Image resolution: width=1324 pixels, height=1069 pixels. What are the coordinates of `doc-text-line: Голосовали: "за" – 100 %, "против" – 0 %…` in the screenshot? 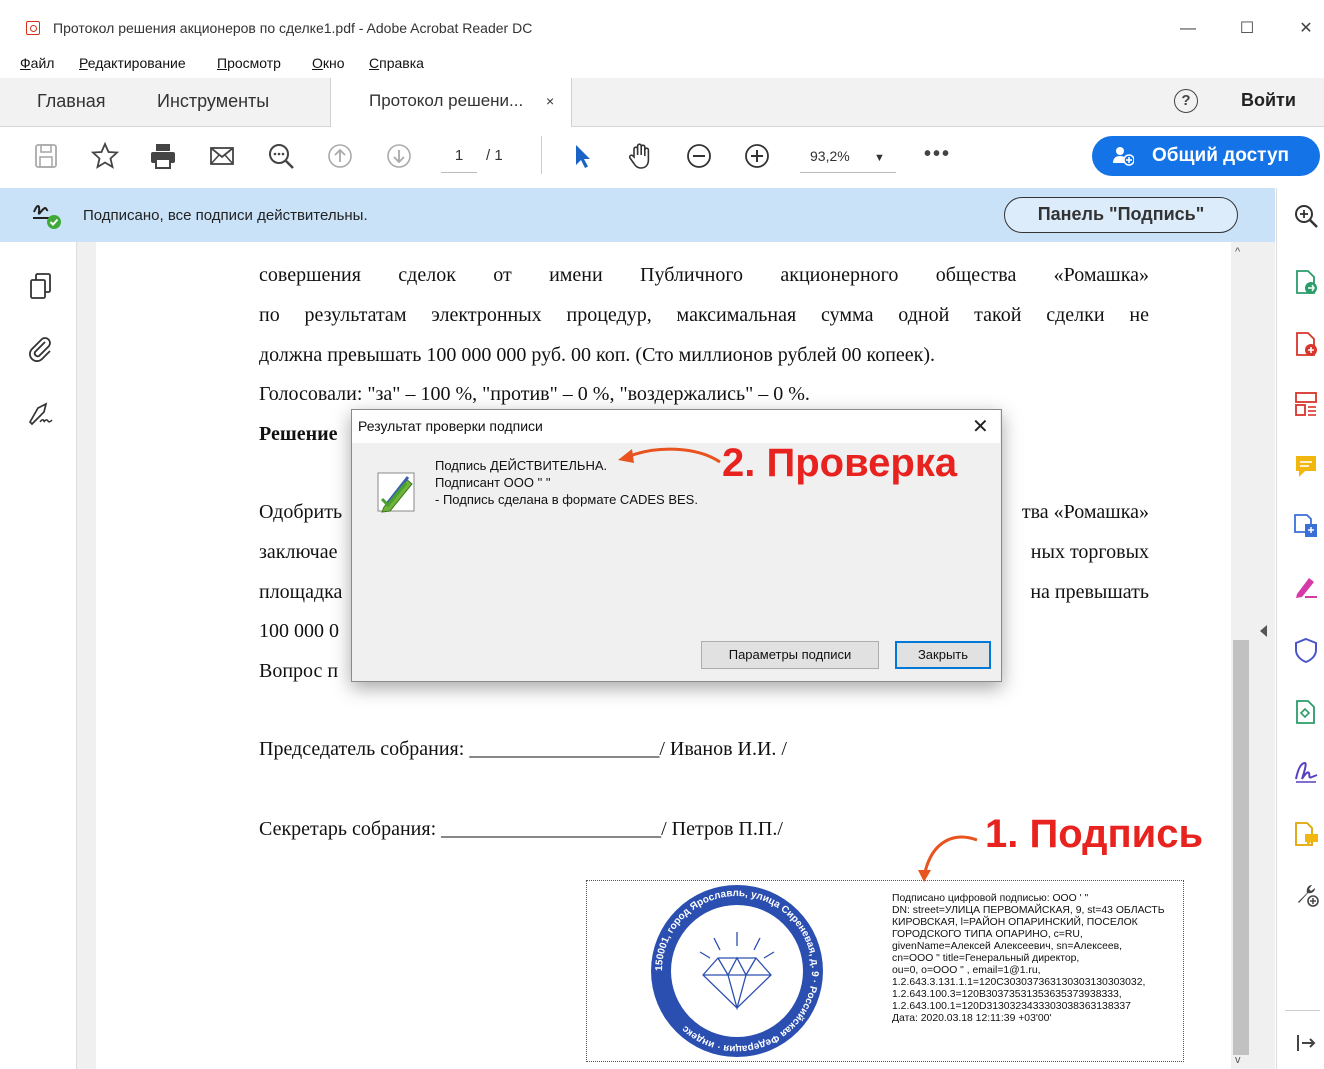 It's located at (534, 394).